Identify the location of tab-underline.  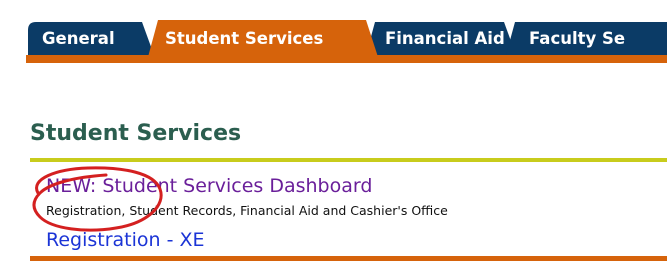
(346, 59).